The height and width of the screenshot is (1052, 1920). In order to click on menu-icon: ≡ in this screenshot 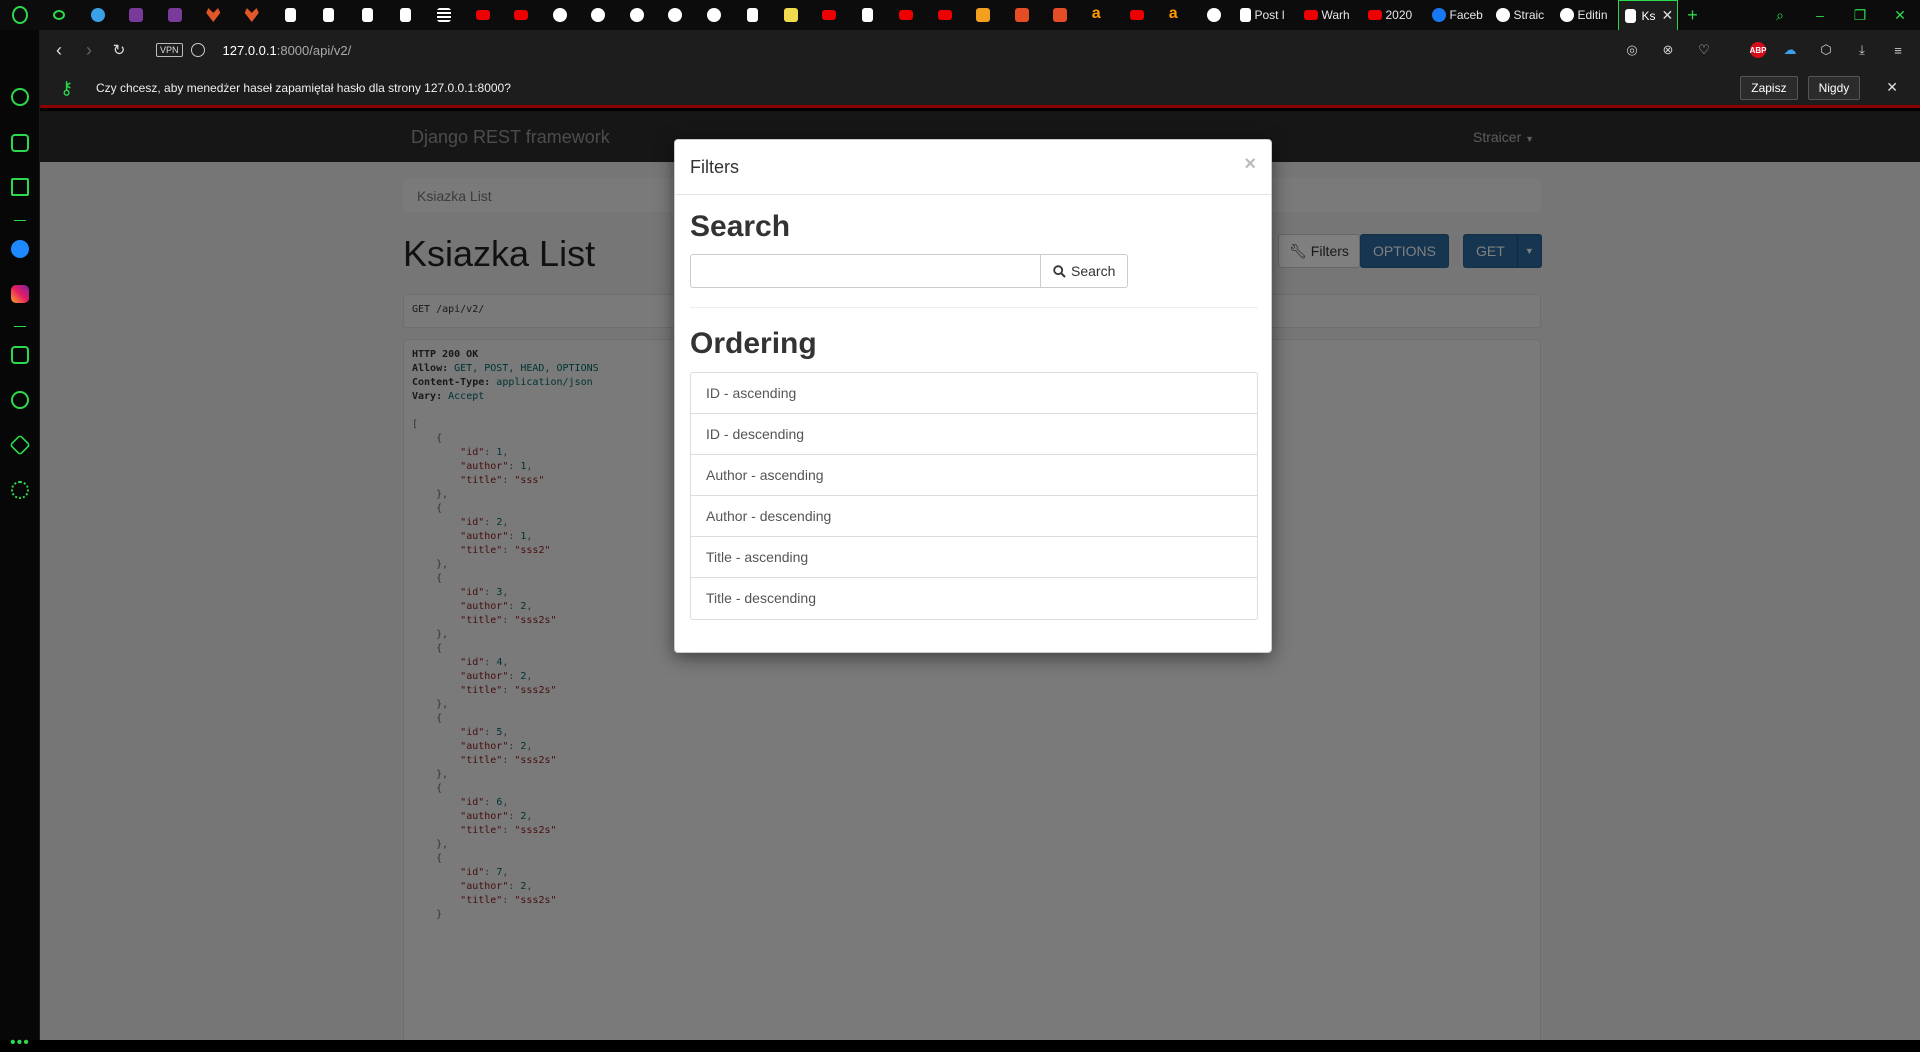, I will do `click(1898, 50)`.